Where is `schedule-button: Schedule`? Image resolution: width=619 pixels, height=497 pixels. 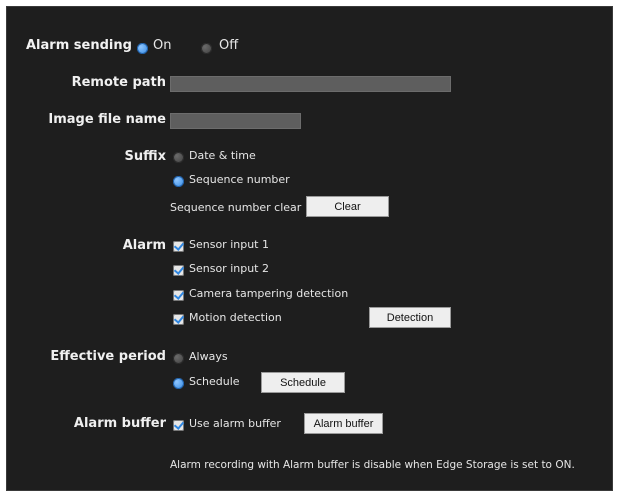
schedule-button: Schedule is located at coordinates (303, 382).